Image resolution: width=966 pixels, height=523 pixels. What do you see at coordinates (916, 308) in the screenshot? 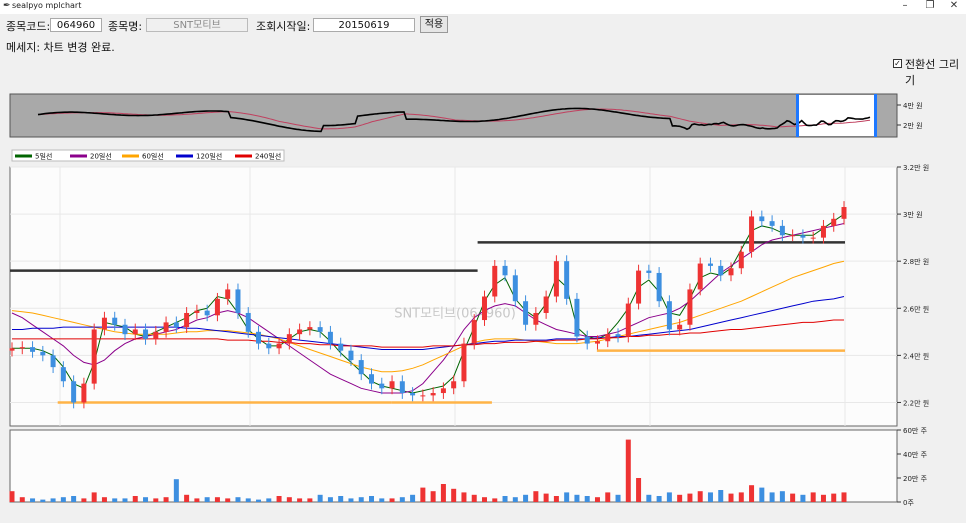
I see `price-tick-label: 2.6만 원` at bounding box center [916, 308].